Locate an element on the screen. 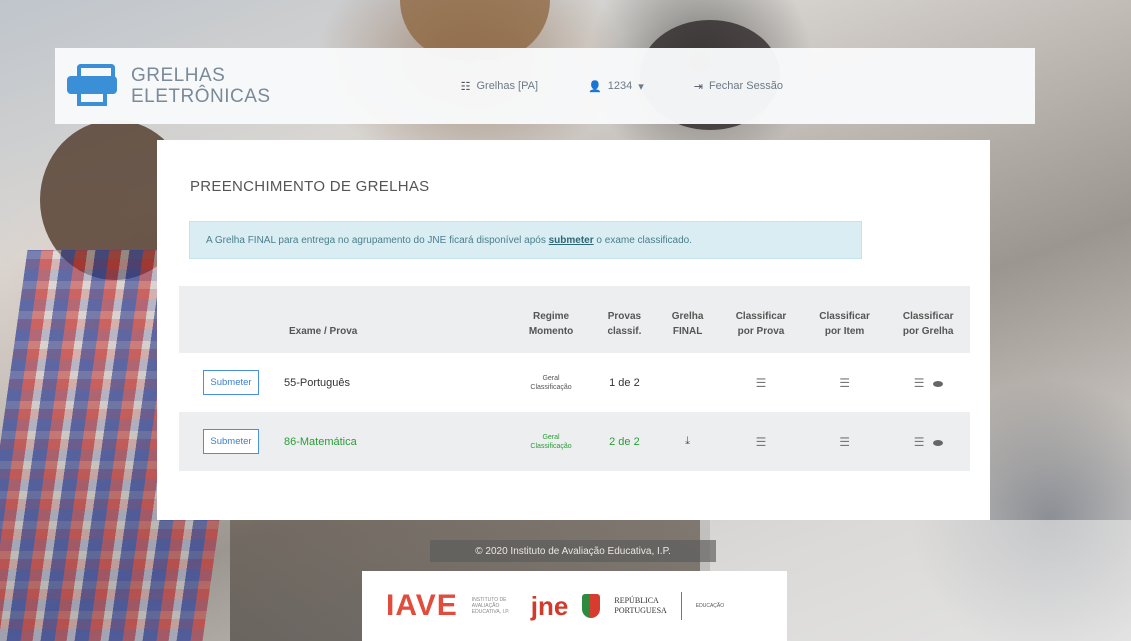  nav-grelhas-link: ☷ Grelhas [PA] is located at coordinates (499, 86).